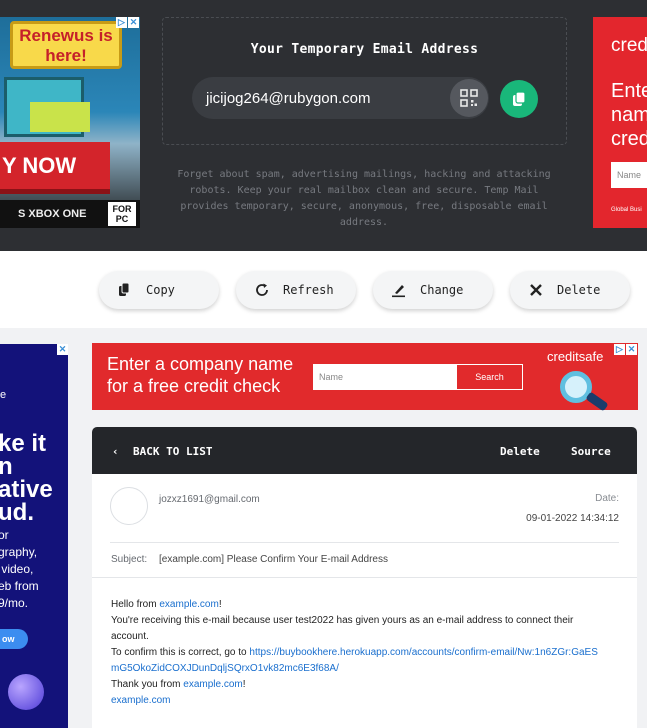 The width and height of the screenshot is (647, 728). What do you see at coordinates (14, 639) in the screenshot?
I see `ad-side-cta-button: ow` at bounding box center [14, 639].